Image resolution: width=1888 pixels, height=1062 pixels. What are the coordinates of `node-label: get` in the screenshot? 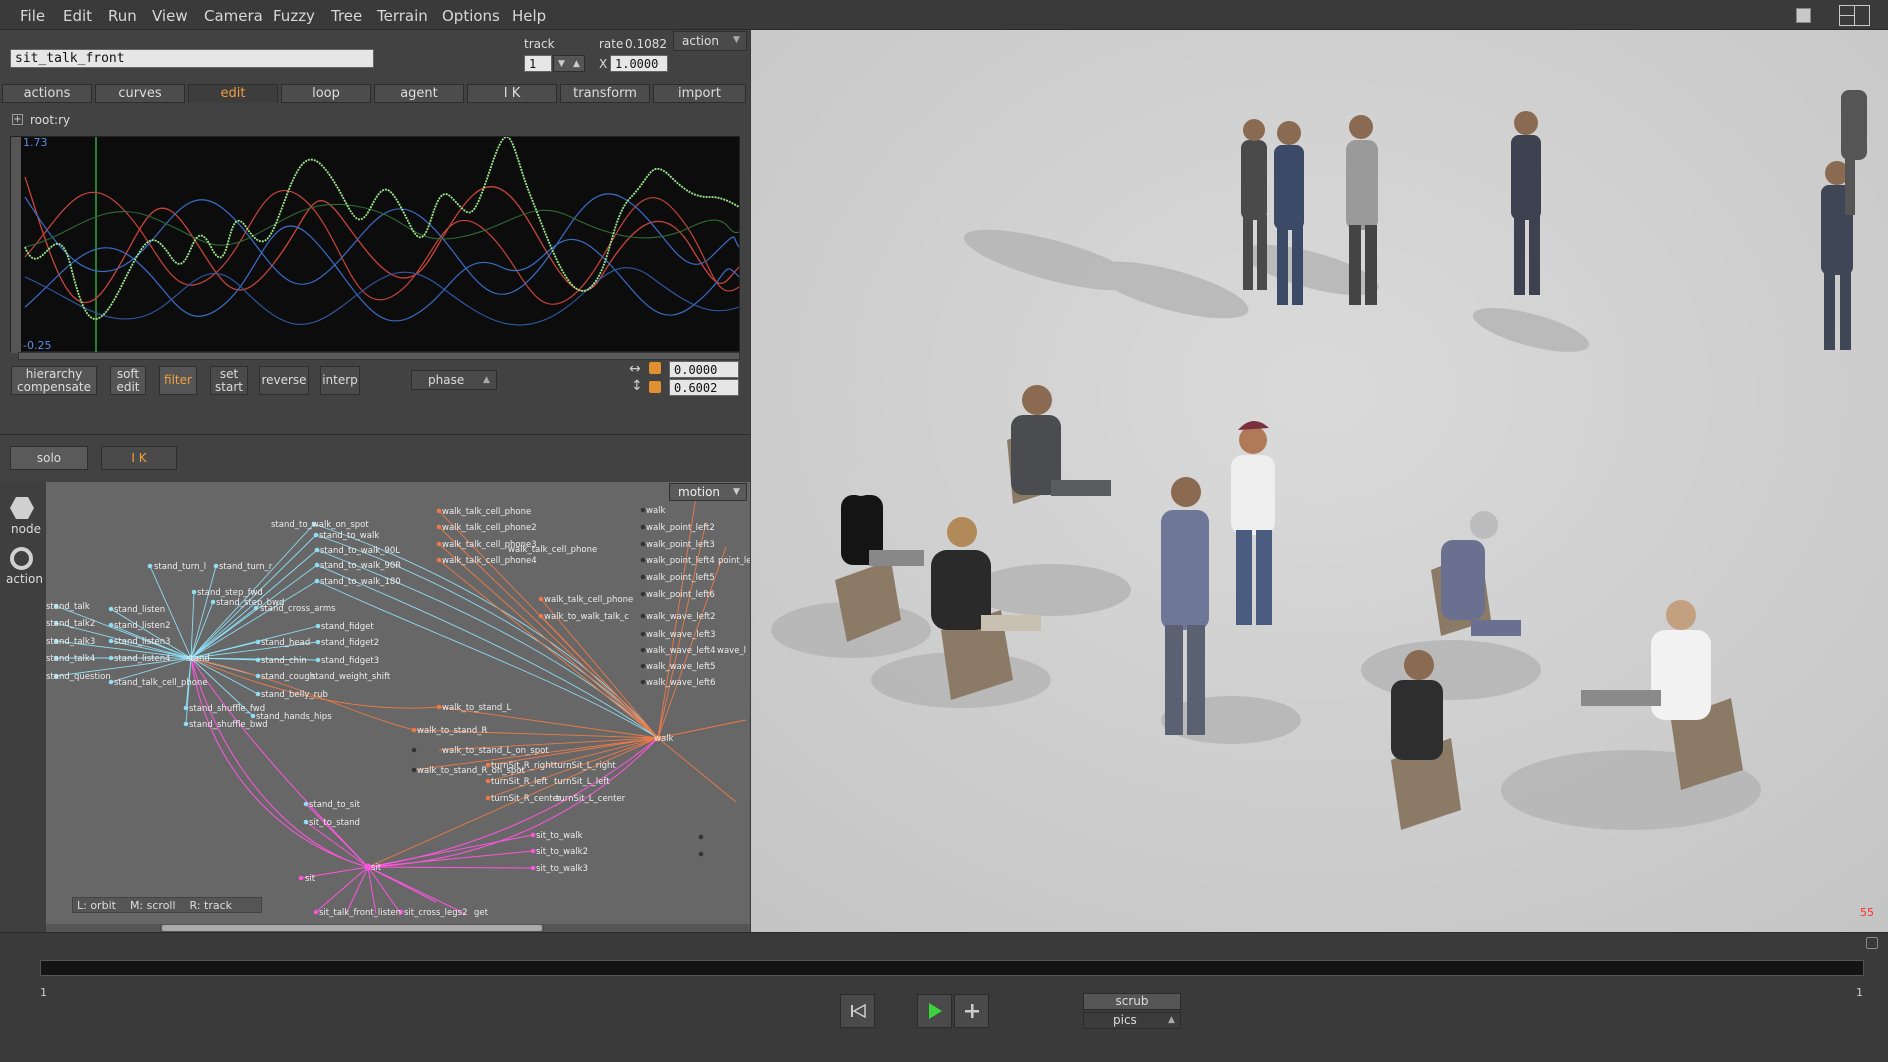 It's located at (481, 913).